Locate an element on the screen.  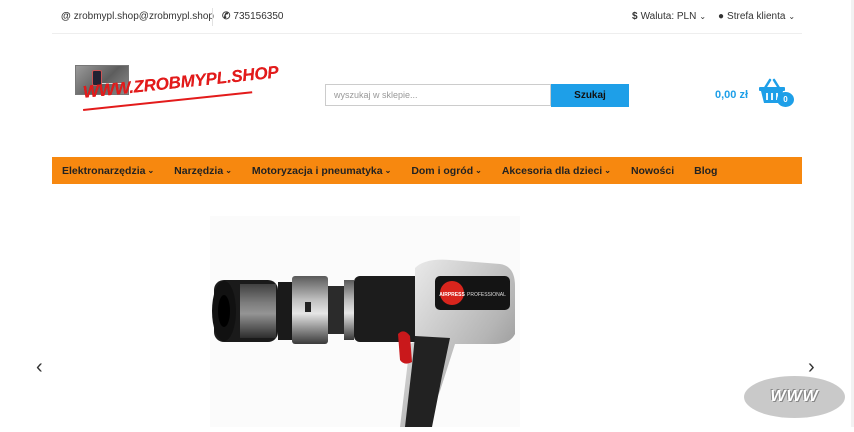
account-dropdown: ● Strefa klienta ⌄ is located at coordinates (756, 16).